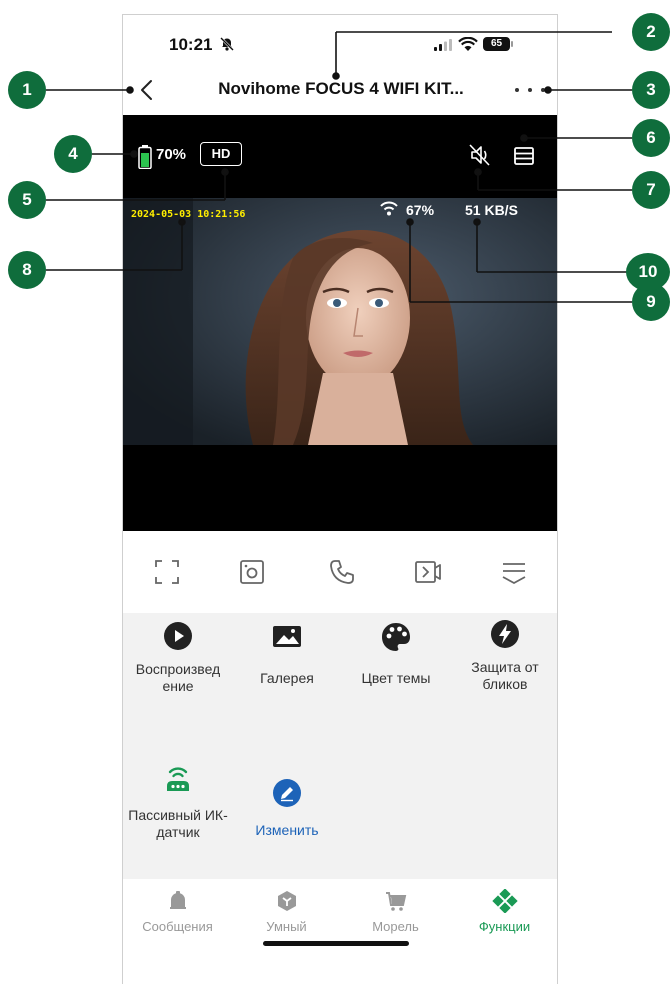 The width and height of the screenshot is (670, 984). I want to click on feature-label: Воспроизвед ение, so click(178, 677).